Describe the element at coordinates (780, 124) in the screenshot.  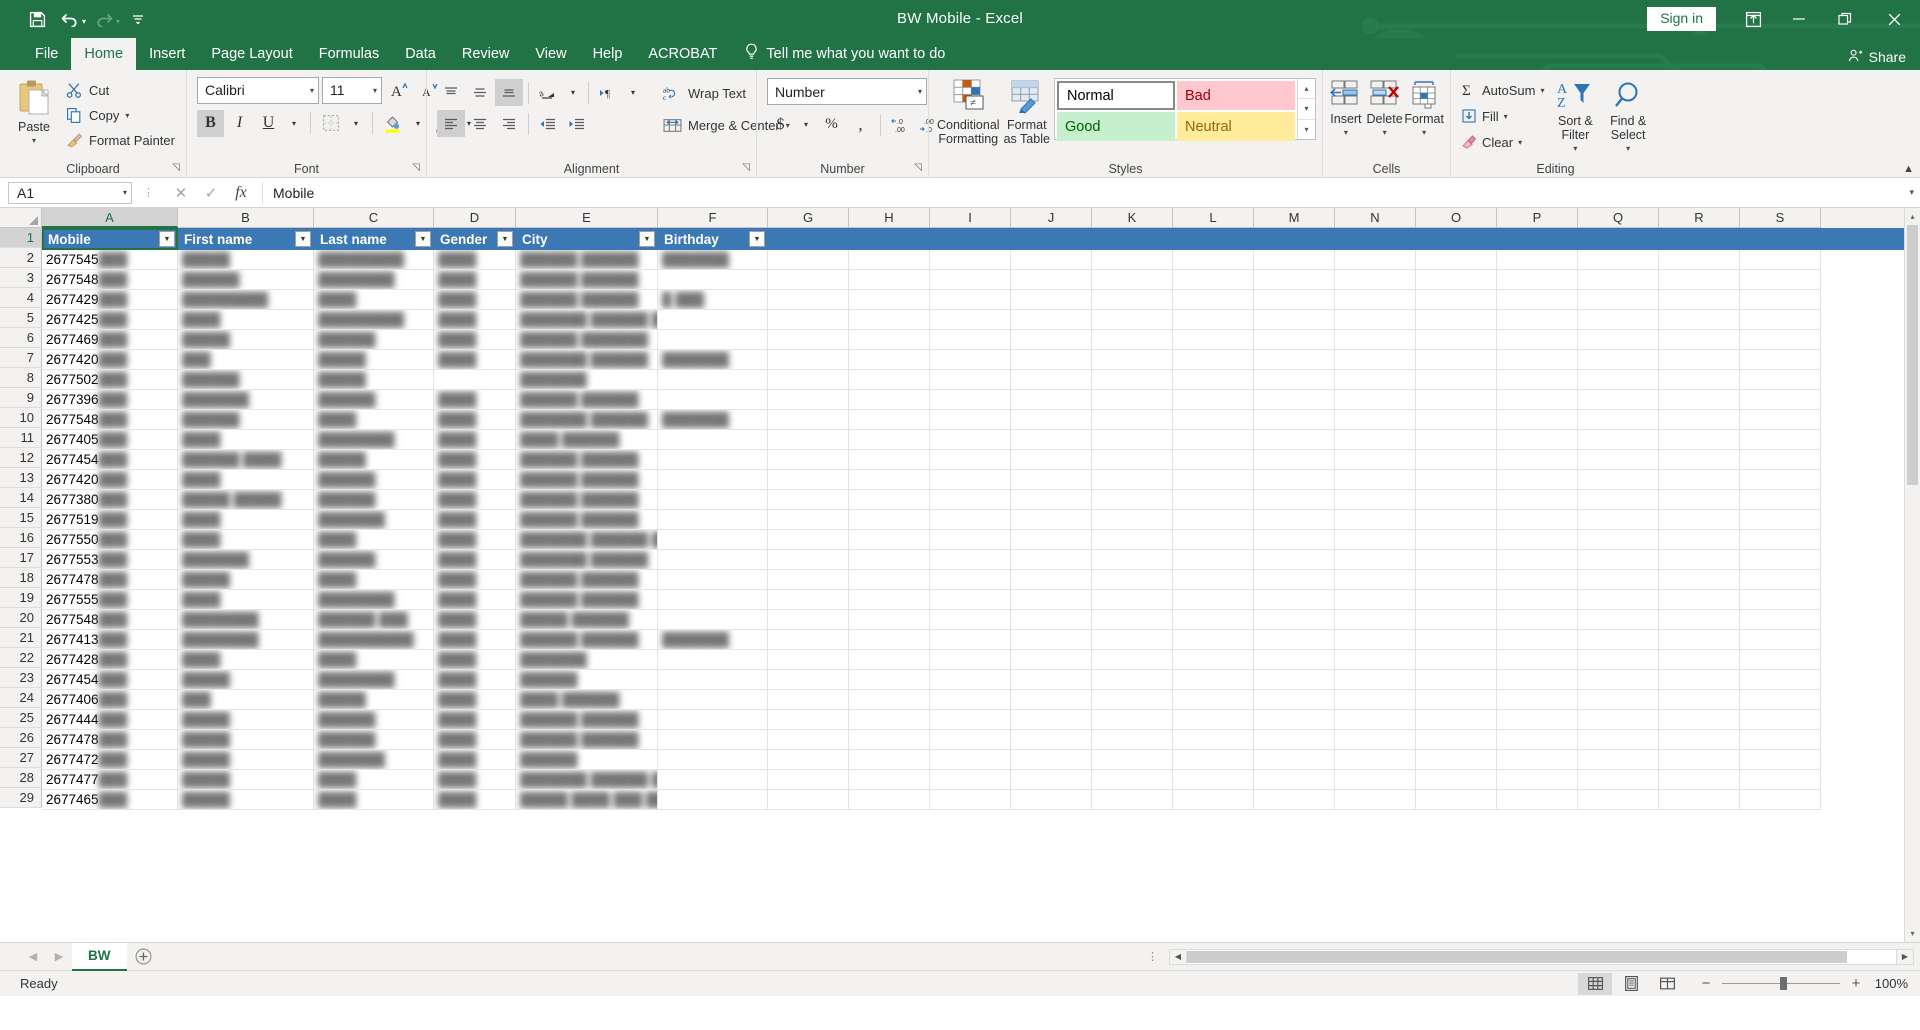
I see `currency-button: $` at that location.